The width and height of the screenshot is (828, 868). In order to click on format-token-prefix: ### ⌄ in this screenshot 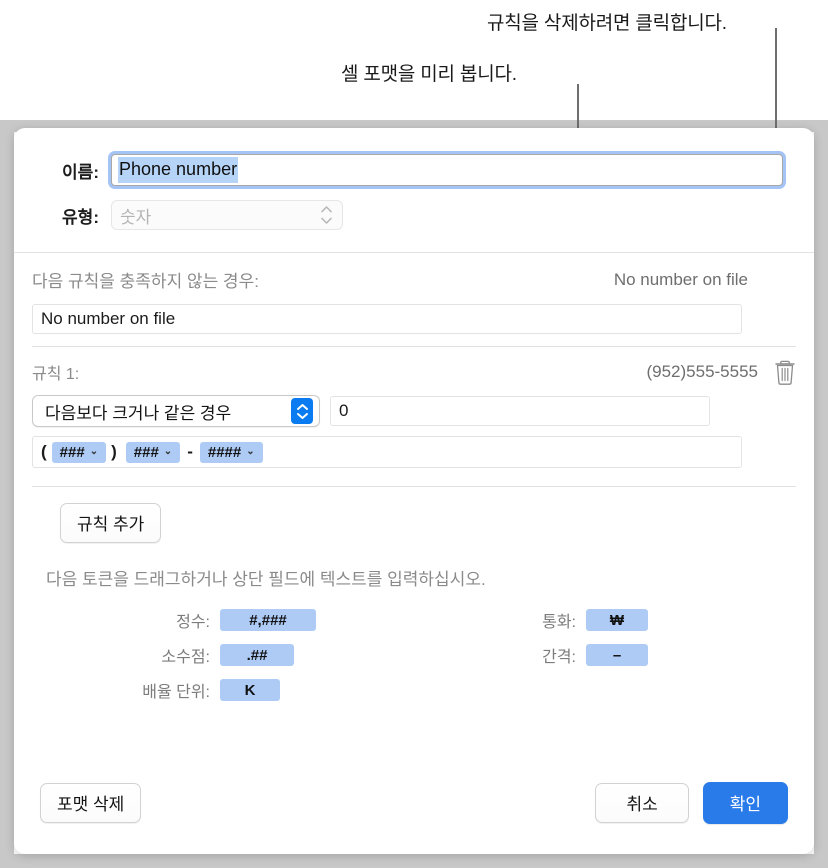, I will do `click(153, 452)`.